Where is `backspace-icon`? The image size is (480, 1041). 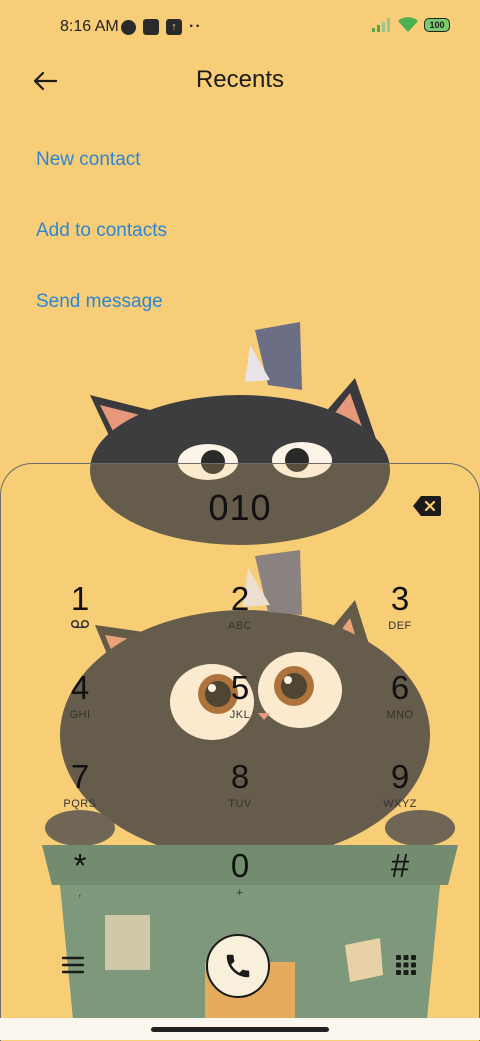 backspace-icon is located at coordinates (427, 506).